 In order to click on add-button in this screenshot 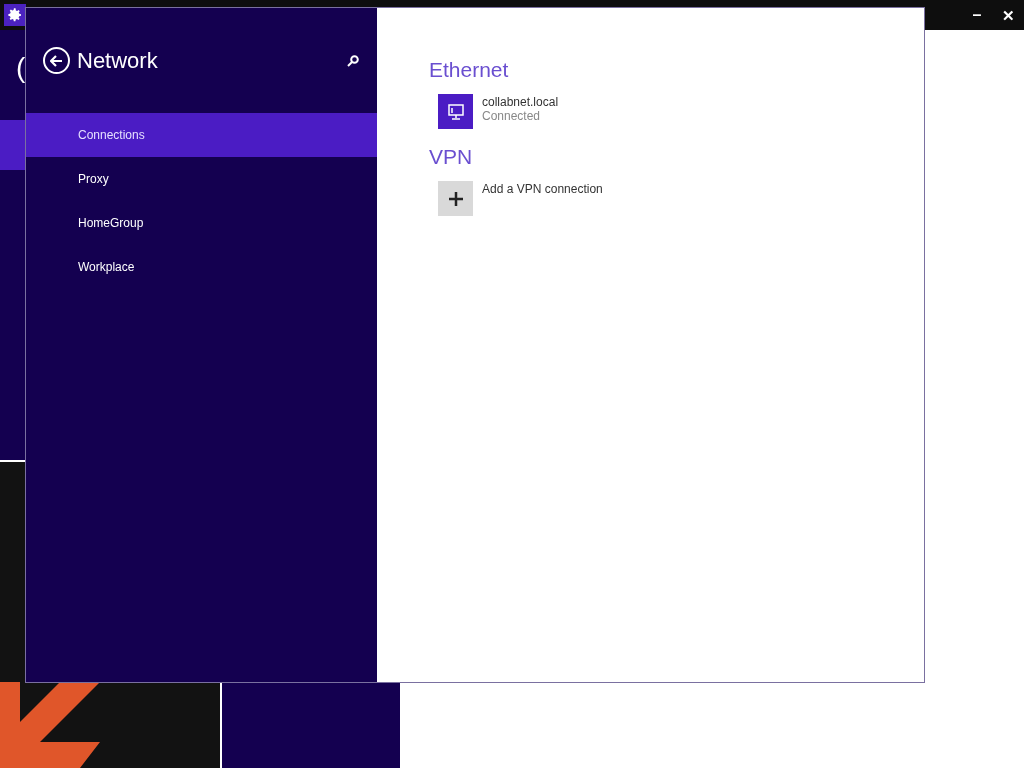, I will do `click(455, 198)`.